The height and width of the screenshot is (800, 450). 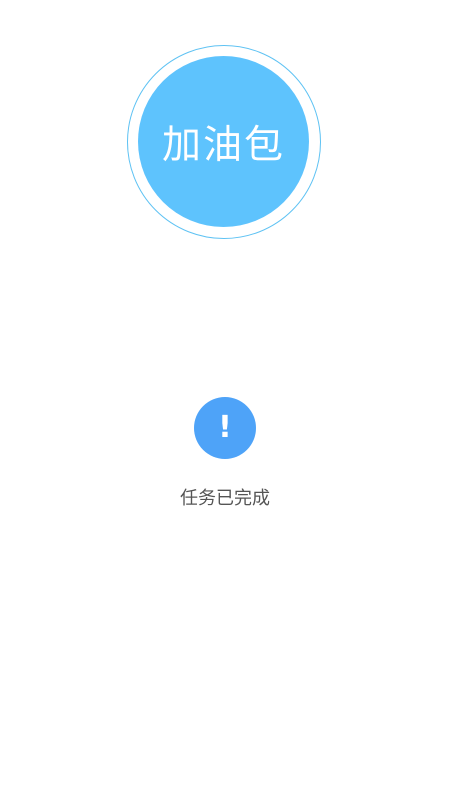 I want to click on fuel-pack-label: 加油包, so click(x=223, y=145).